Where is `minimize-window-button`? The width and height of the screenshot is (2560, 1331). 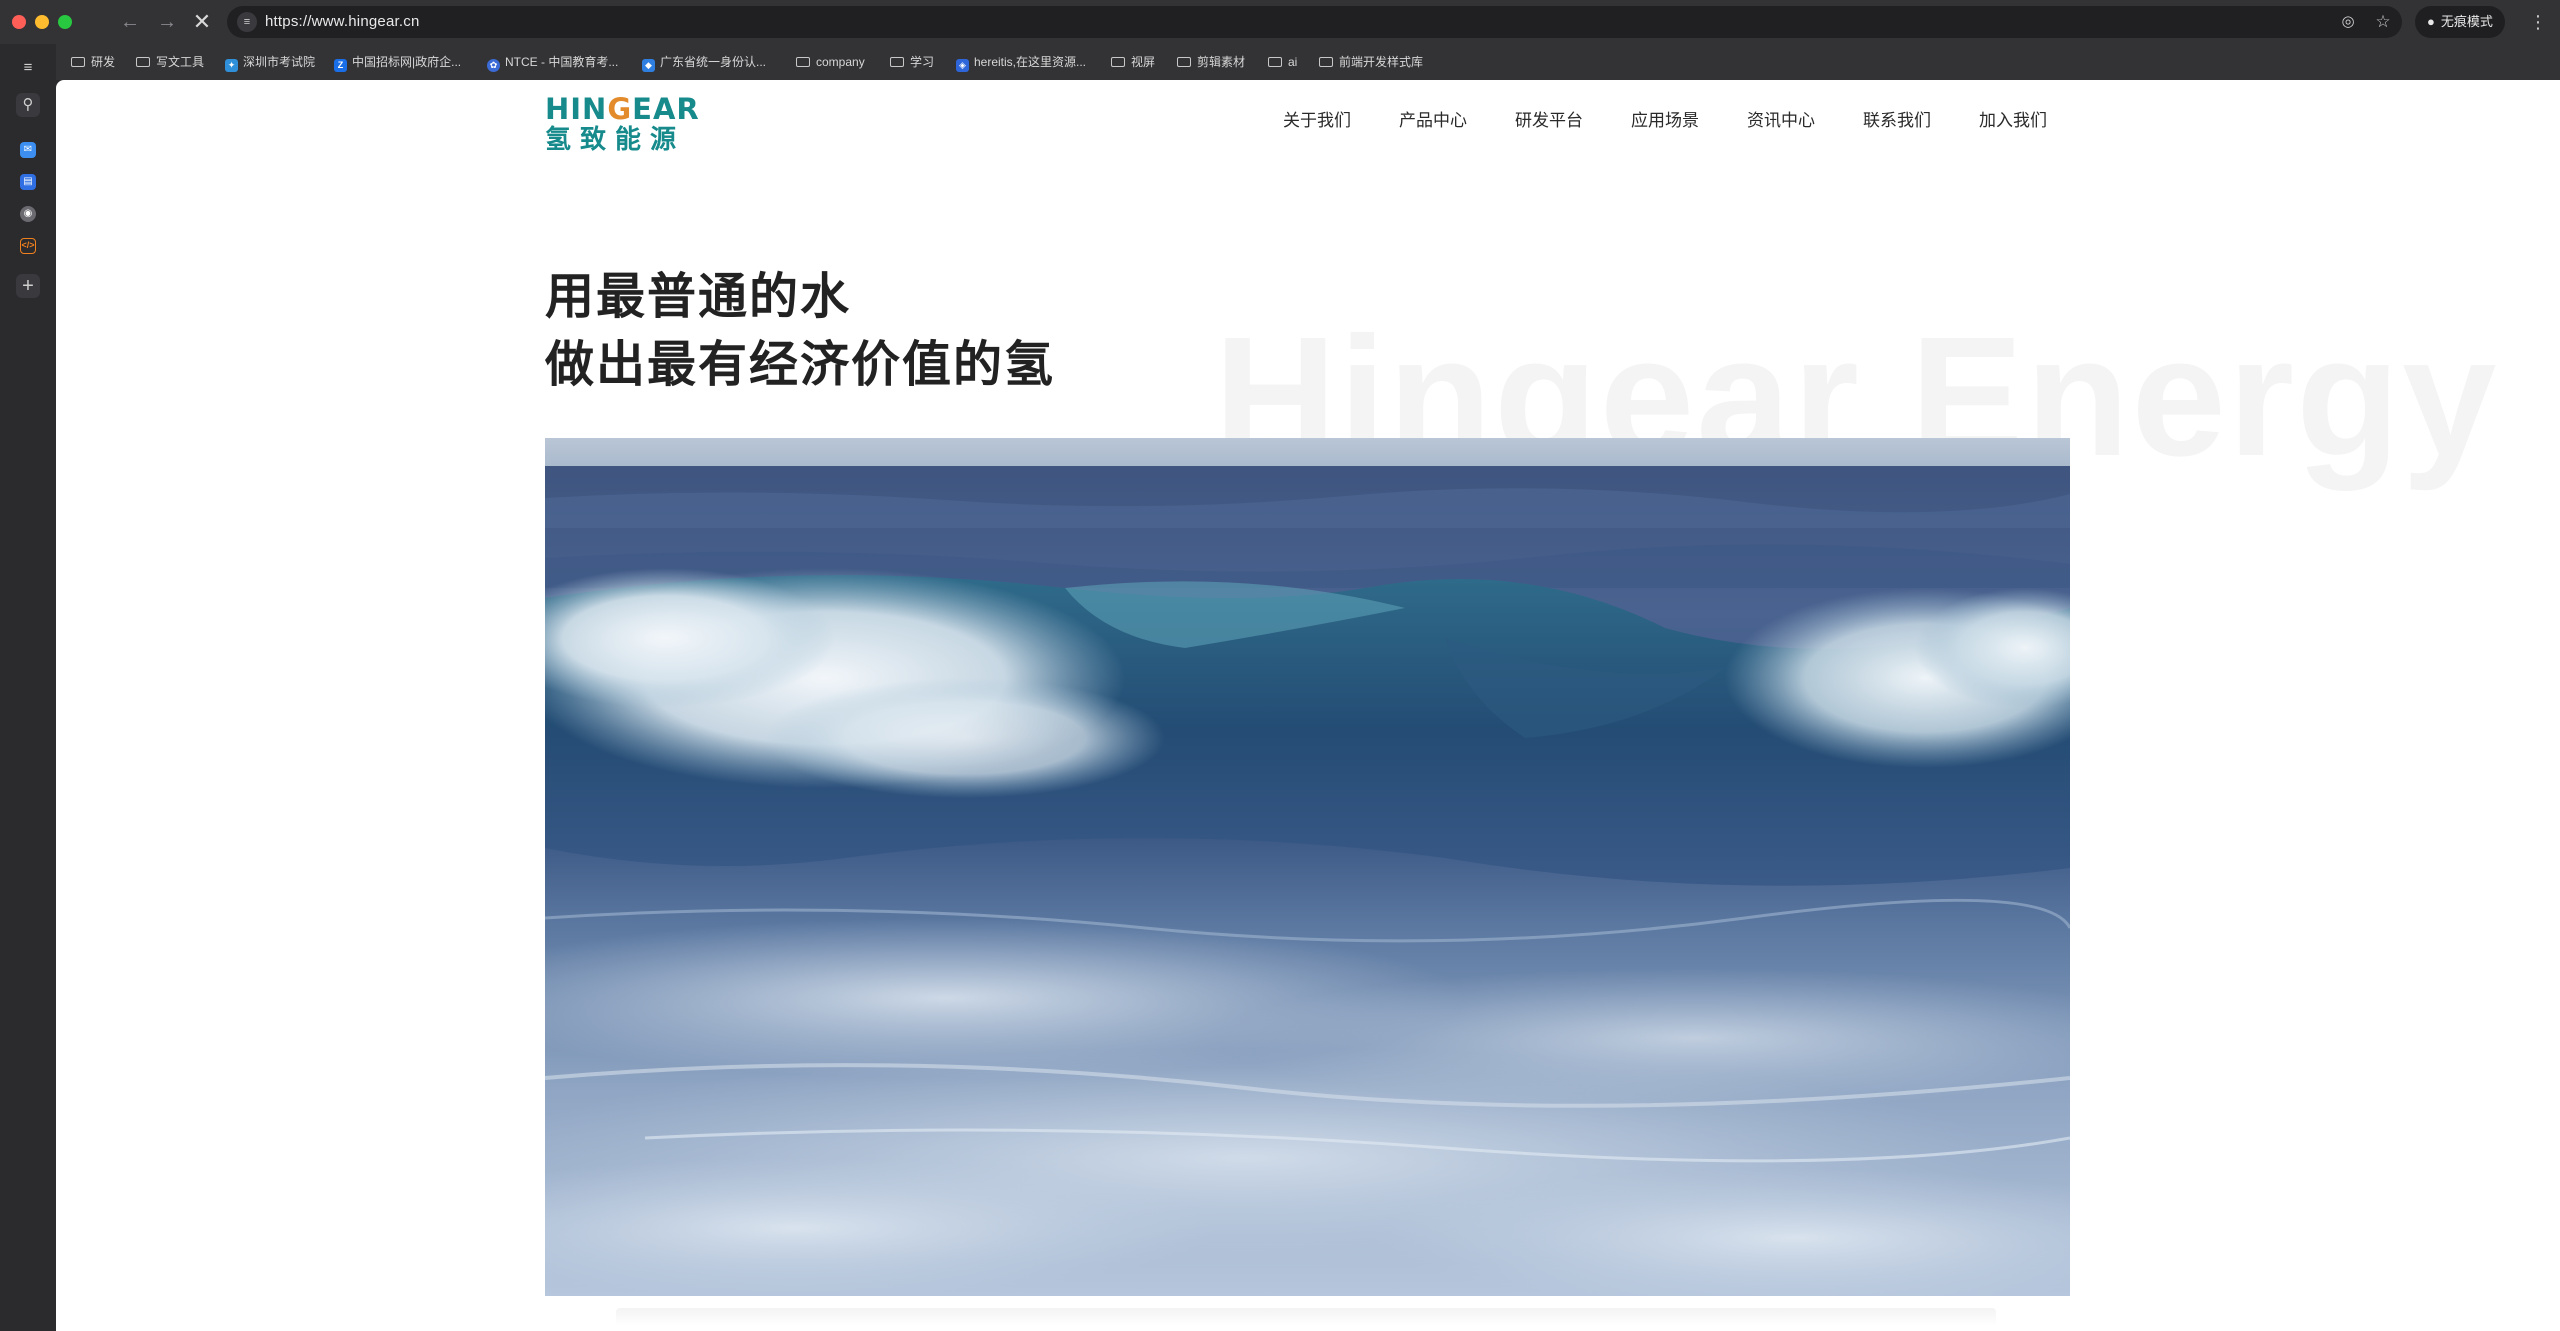
minimize-window-button is located at coordinates (42, 22).